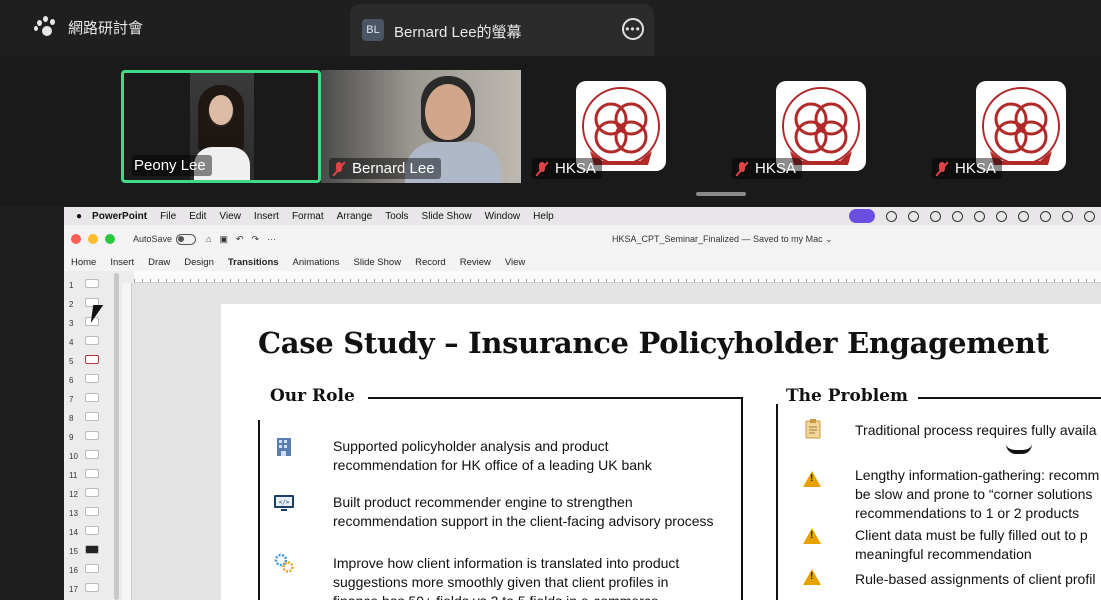 The image size is (1101, 600). Describe the element at coordinates (221, 126) in the screenshot. I see `participant-tile-peony: Peony Lee` at that location.